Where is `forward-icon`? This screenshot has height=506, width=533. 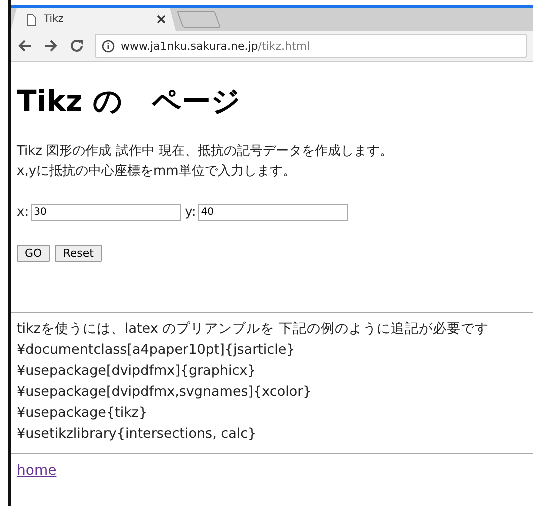 forward-icon is located at coordinates (51, 46).